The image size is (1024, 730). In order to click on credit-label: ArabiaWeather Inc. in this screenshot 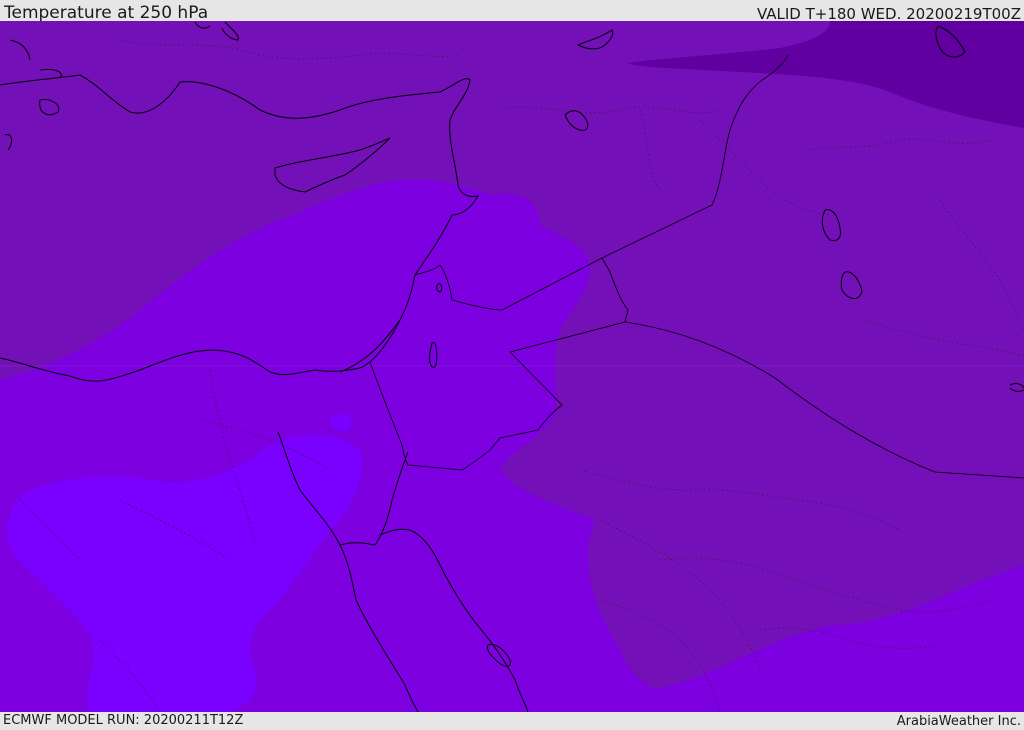, I will do `click(958, 721)`.